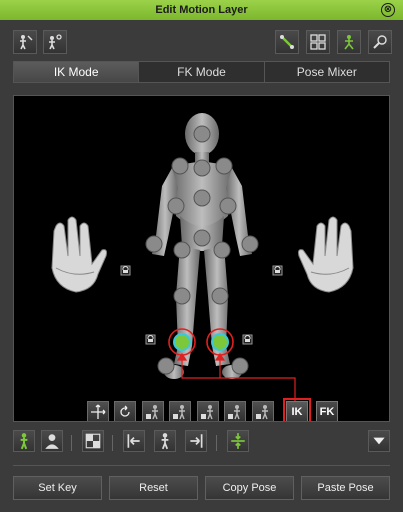 Image resolution: width=403 pixels, height=512 pixels. Describe the element at coordinates (240, 366) in the screenshot. I see `joint-left-toe` at that location.